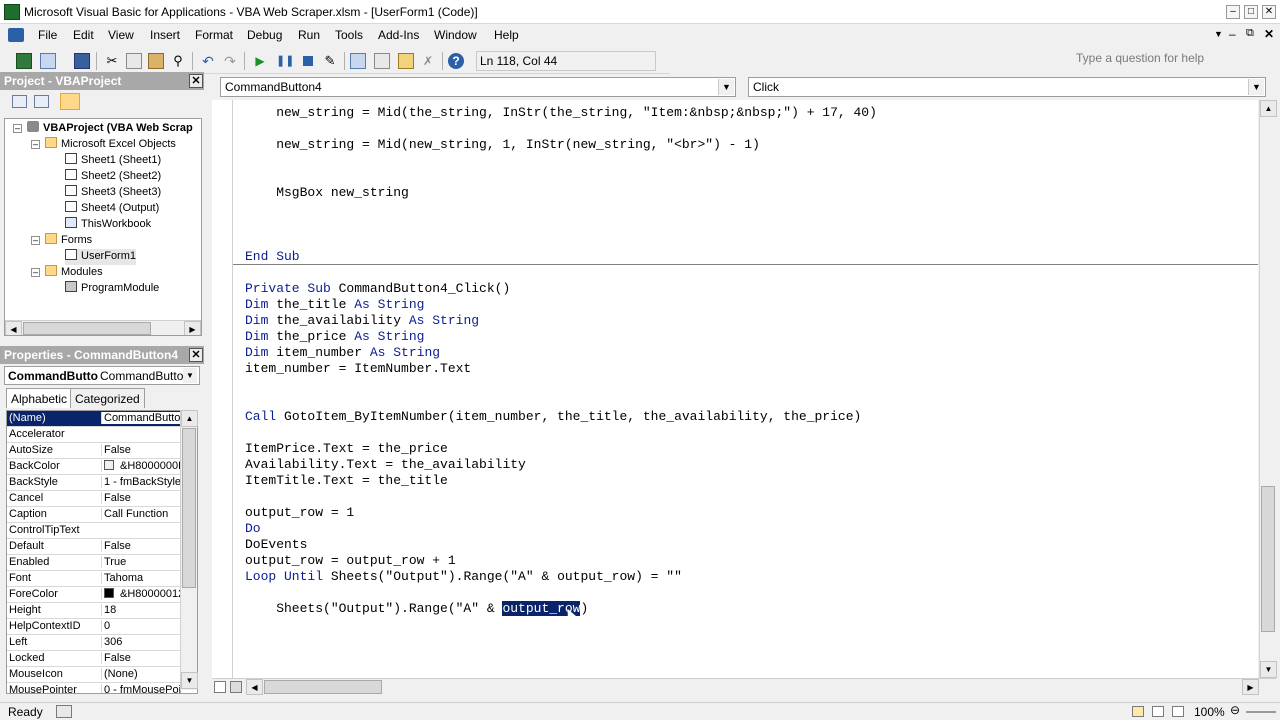 This screenshot has width=1280, height=720. What do you see at coordinates (285, 61) in the screenshot?
I see `break-icon: ❚❚` at bounding box center [285, 61].